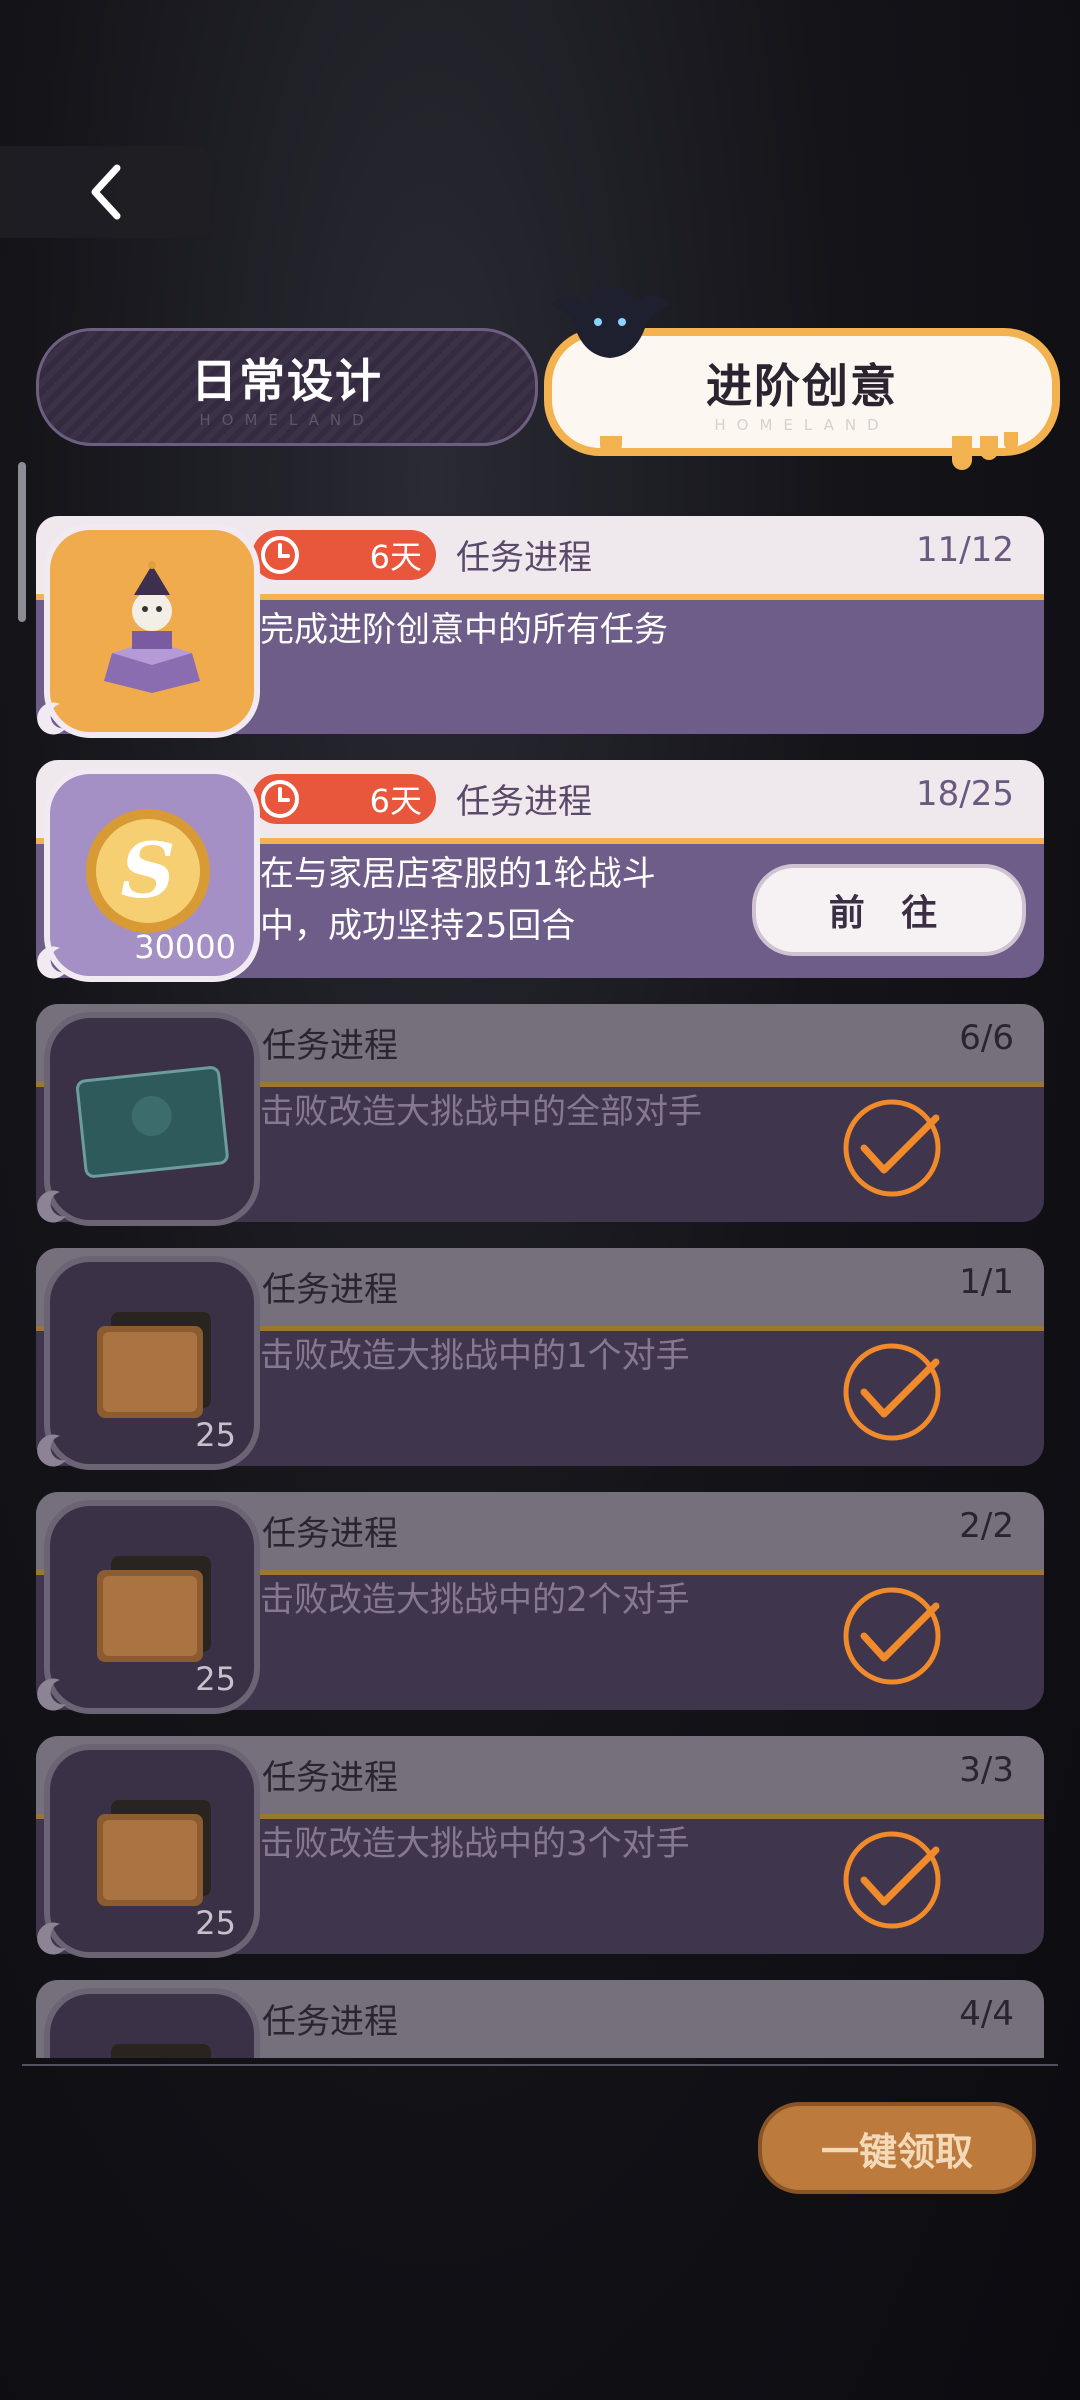 Image resolution: width=1080 pixels, height=2400 pixels. I want to click on task-progress: 1/1, so click(986, 1282).